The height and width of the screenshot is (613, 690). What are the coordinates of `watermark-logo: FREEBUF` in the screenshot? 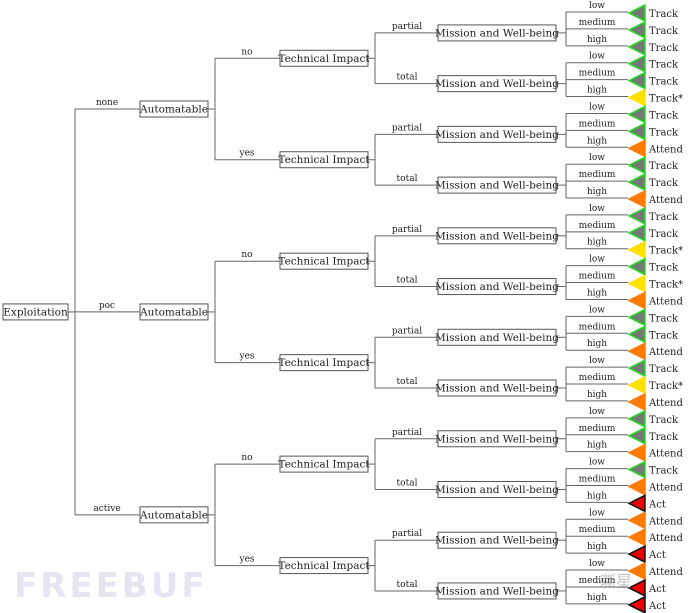 It's located at (111, 586).